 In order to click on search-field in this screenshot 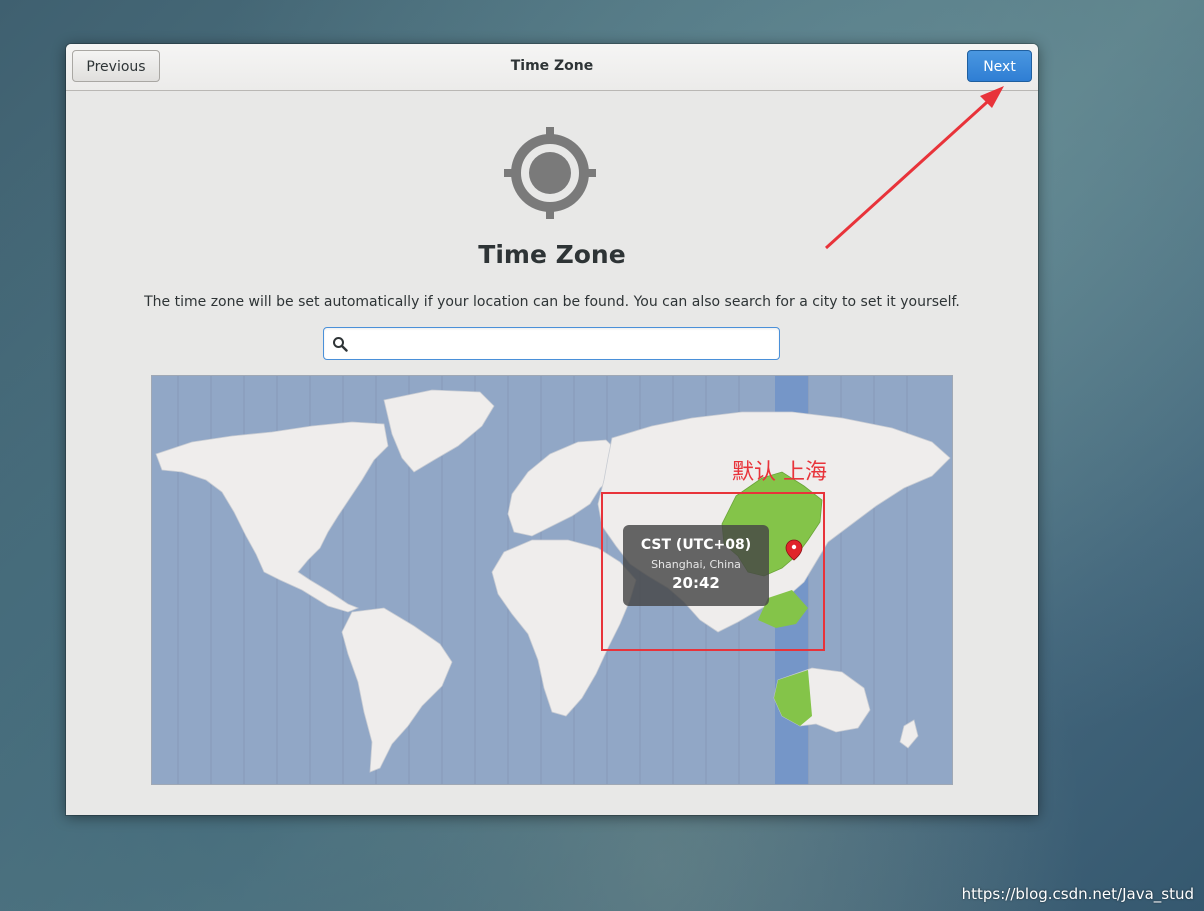, I will do `click(551, 344)`.